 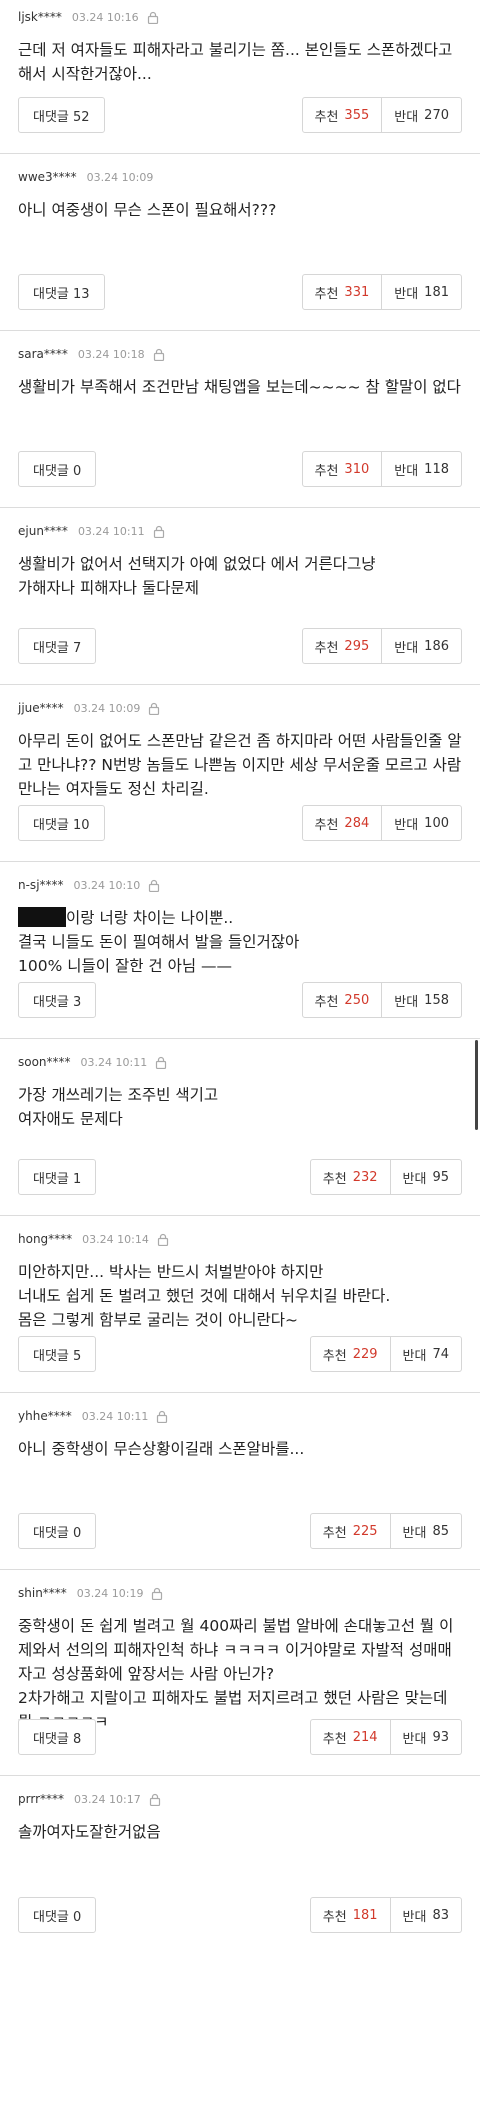 I want to click on comment-date: 03.24 10:17, so click(x=107, y=1799).